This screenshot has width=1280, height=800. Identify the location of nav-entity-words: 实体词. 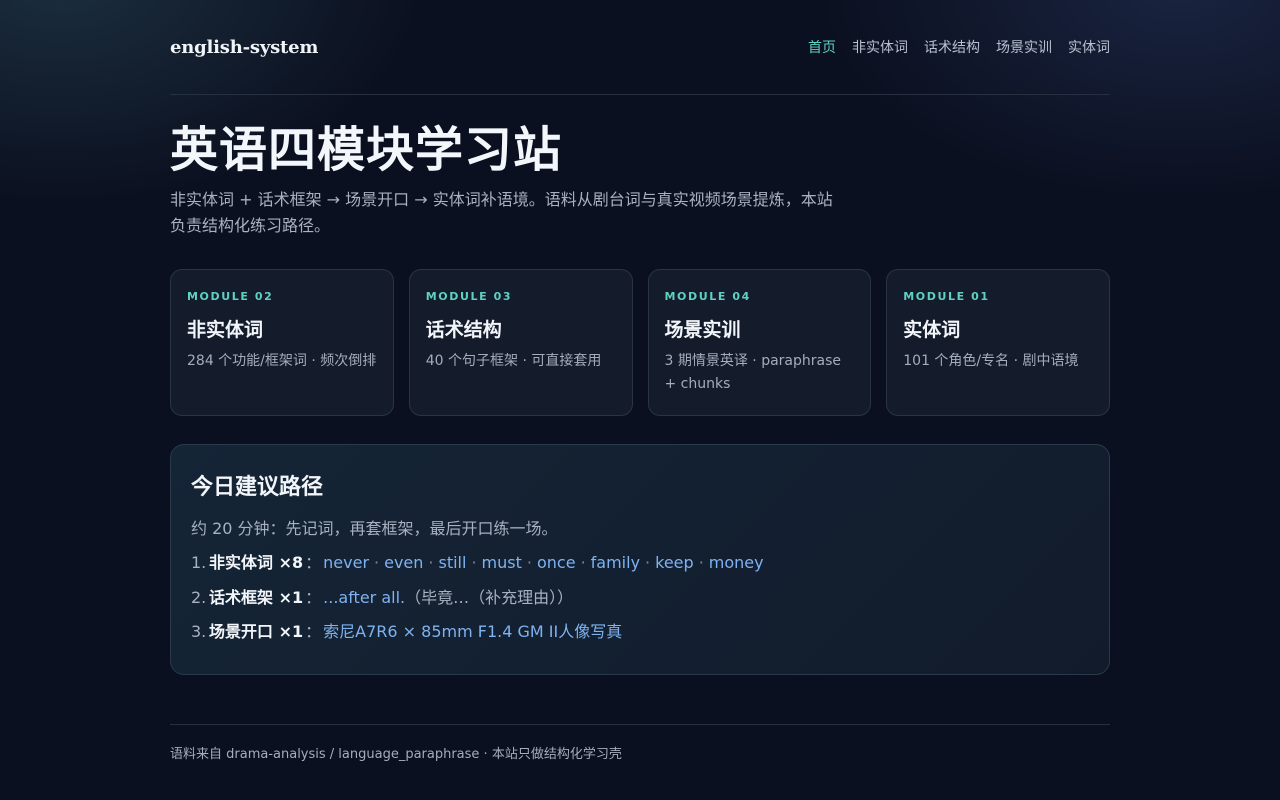
(1089, 47).